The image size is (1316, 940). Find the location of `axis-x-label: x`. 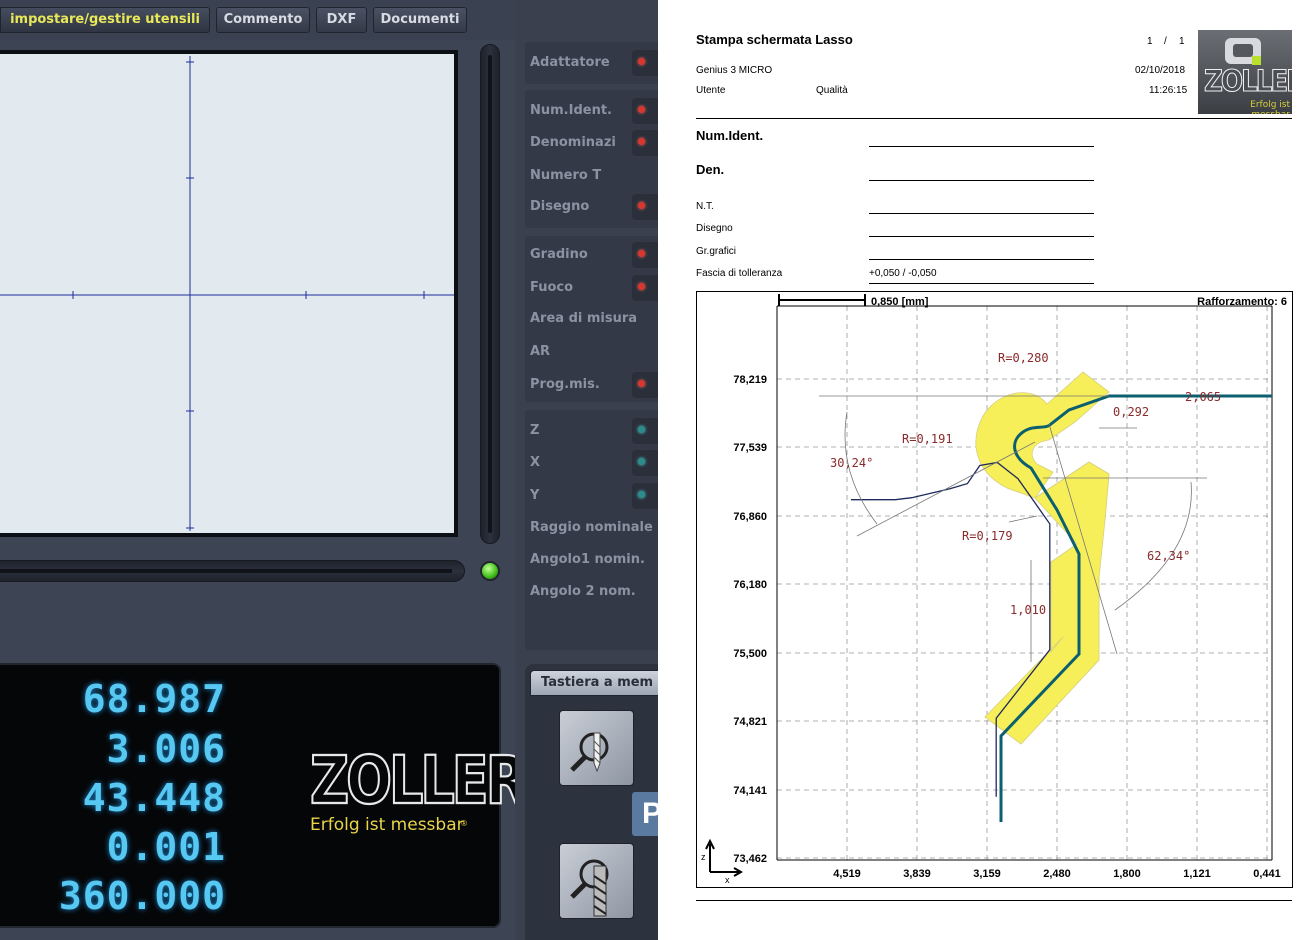

axis-x-label: x is located at coordinates (727, 880).